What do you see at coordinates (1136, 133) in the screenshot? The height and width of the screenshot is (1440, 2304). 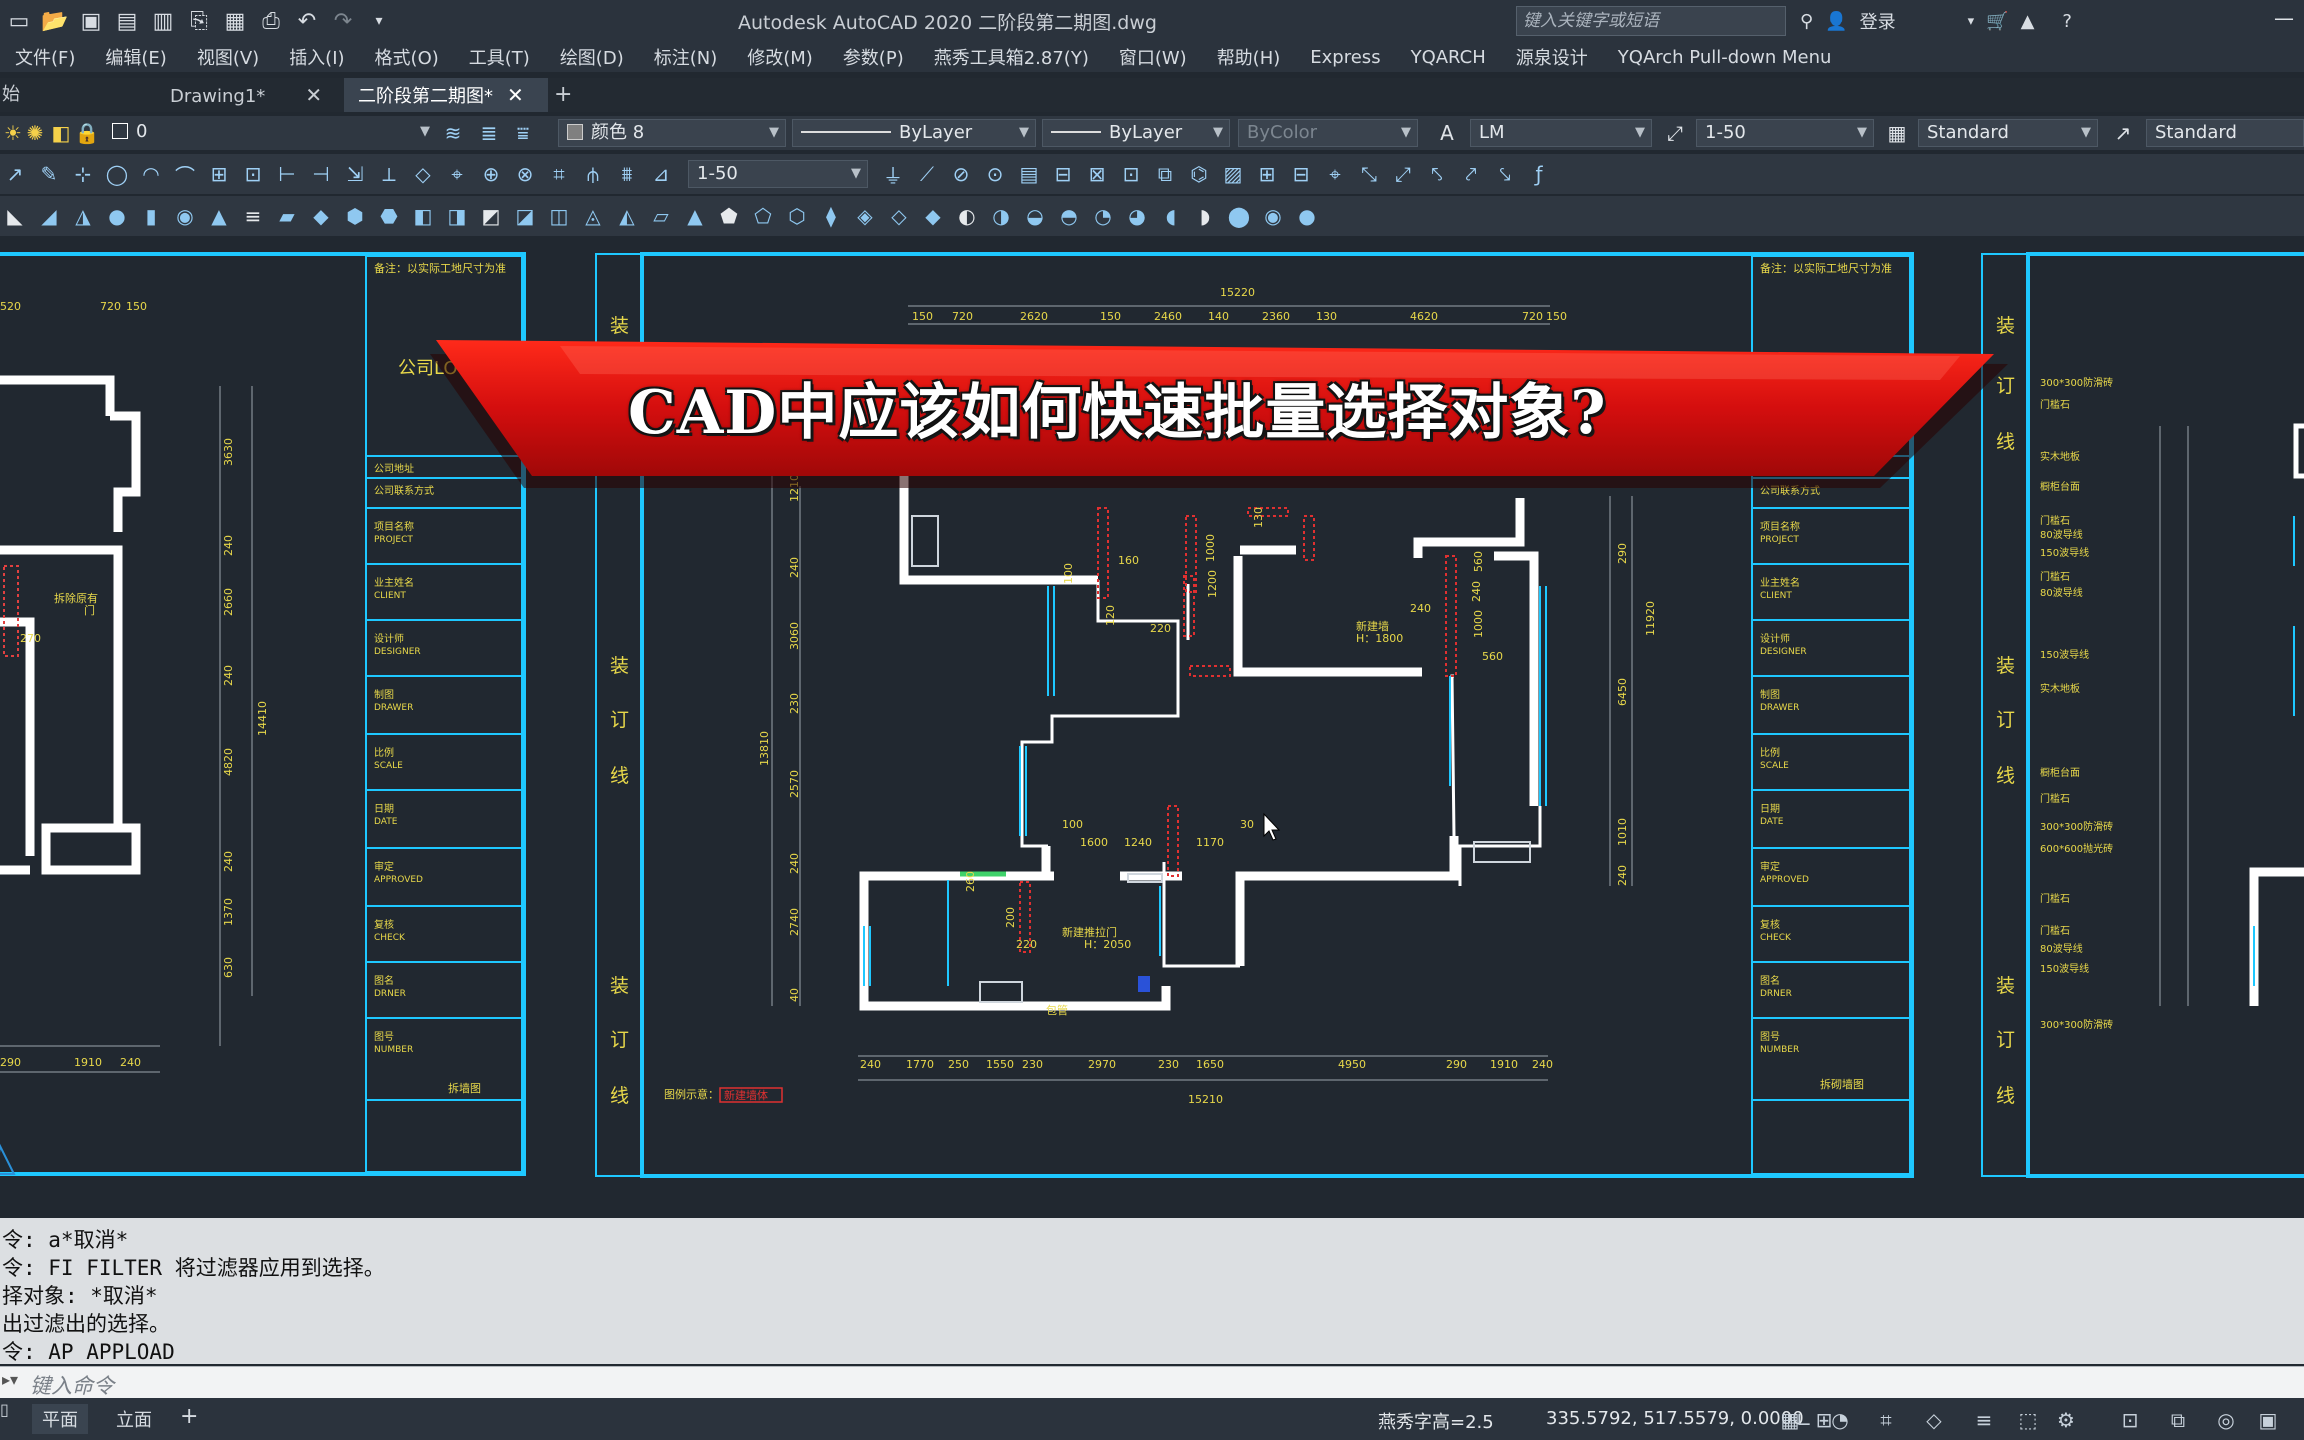 I see `lineweight-dropdown: ByLayer ▼` at bounding box center [1136, 133].